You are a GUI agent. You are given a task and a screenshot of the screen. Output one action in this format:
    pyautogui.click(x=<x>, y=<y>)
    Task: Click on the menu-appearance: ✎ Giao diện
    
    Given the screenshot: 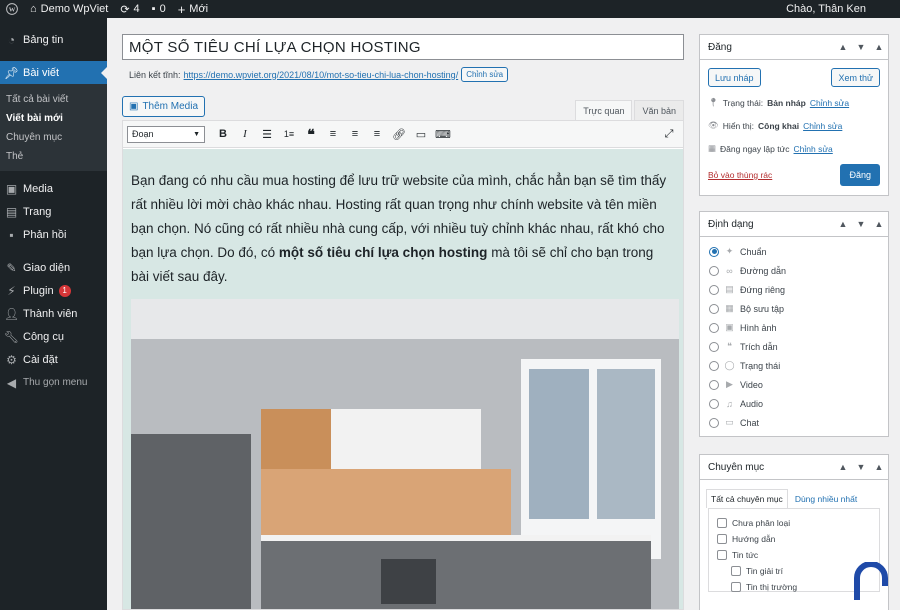 What is the action you would take?
    pyautogui.click(x=53, y=267)
    